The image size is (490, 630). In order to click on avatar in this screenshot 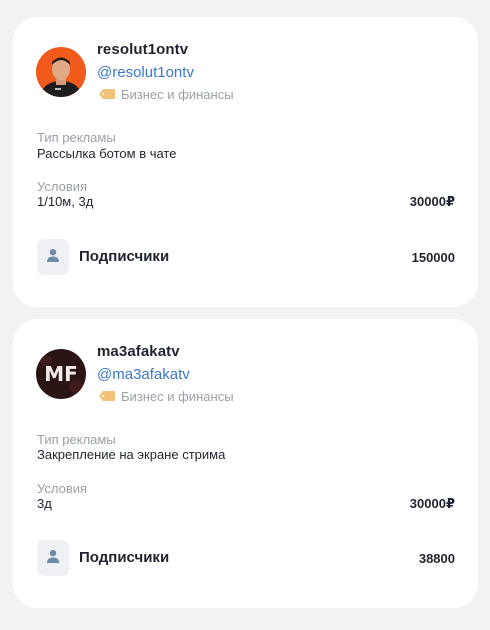, I will do `click(61, 72)`.